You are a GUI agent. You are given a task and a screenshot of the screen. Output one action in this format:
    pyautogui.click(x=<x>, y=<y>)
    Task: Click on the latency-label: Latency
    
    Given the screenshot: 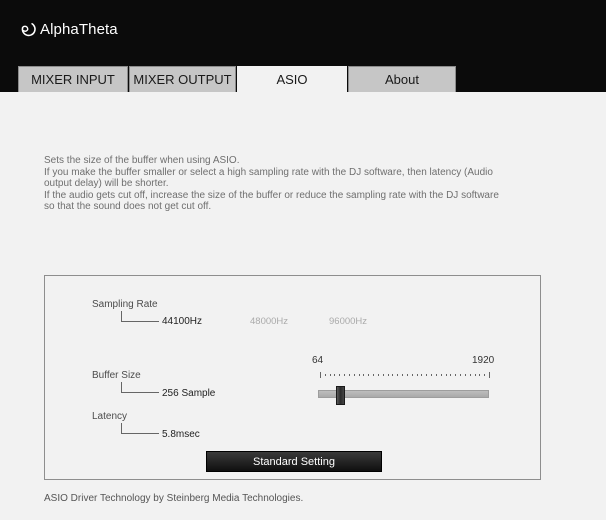 What is the action you would take?
    pyautogui.click(x=110, y=416)
    